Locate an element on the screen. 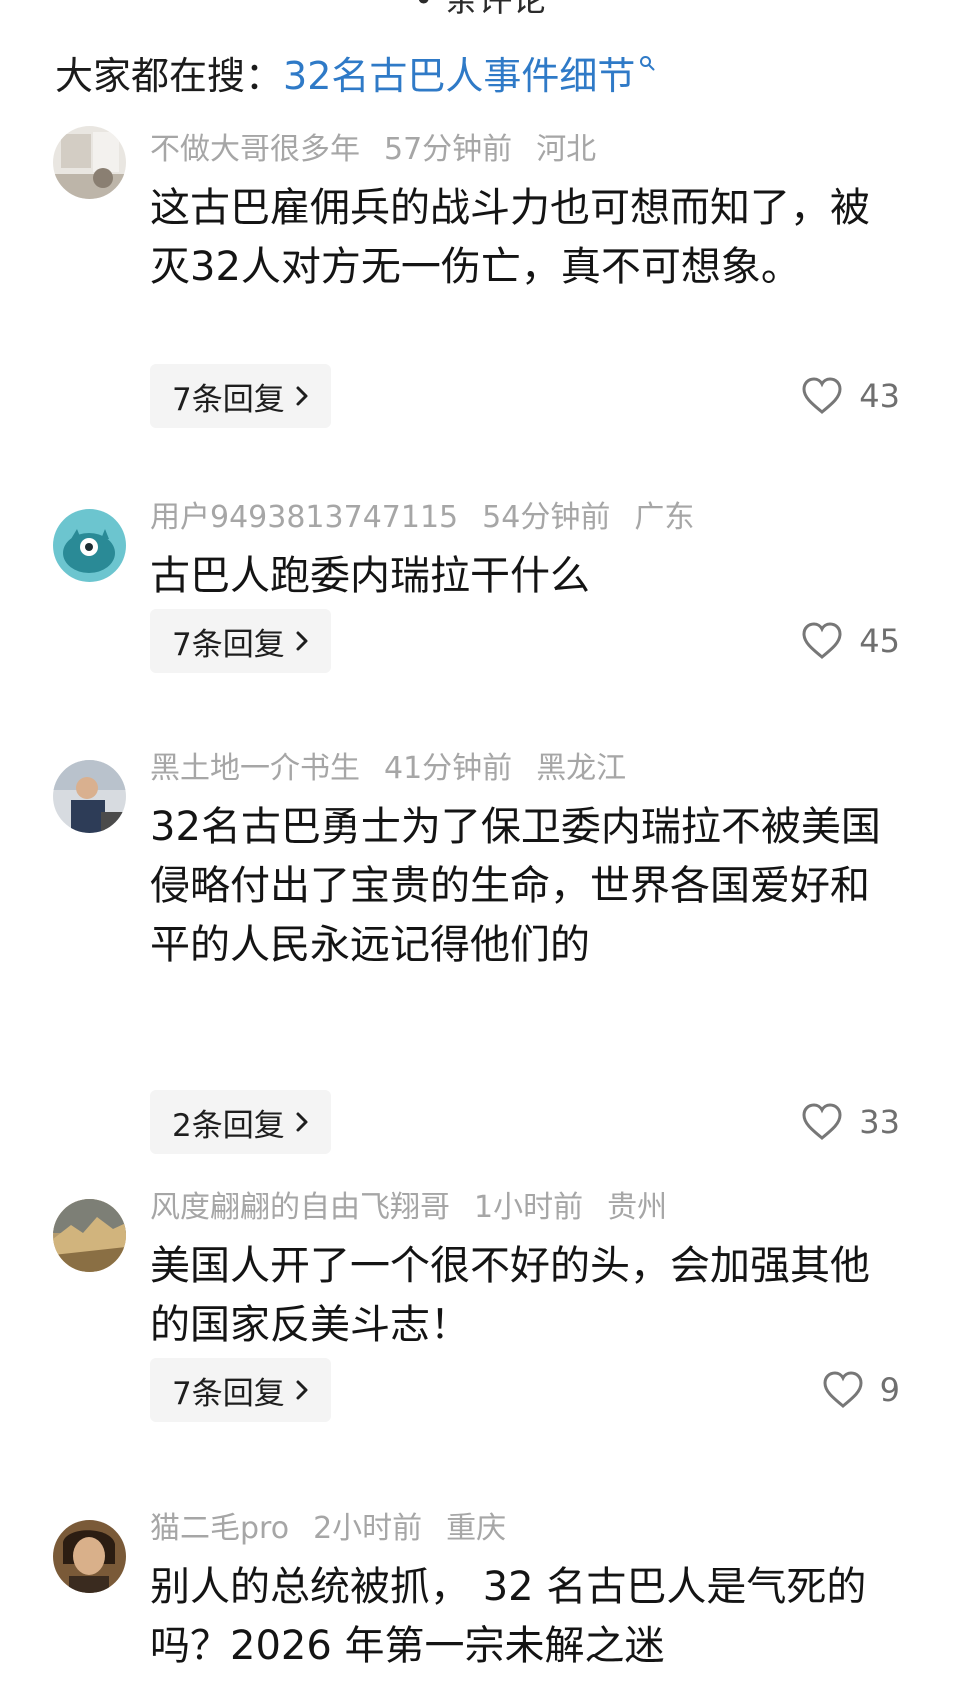  comment-meta: 不做大哥很多年 57分钟前 河北 is located at coordinates (385, 146).